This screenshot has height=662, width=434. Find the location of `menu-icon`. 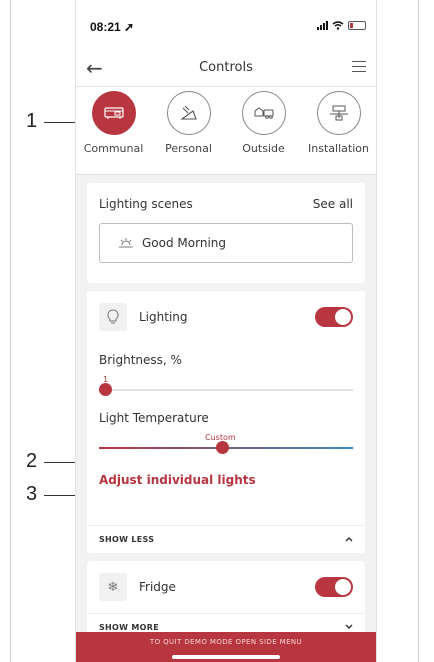

menu-icon is located at coordinates (359, 68).